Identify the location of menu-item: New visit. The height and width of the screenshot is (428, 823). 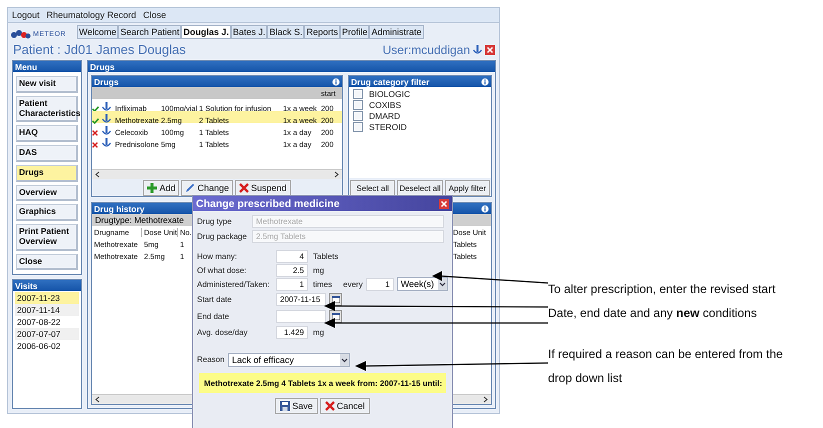
(47, 84).